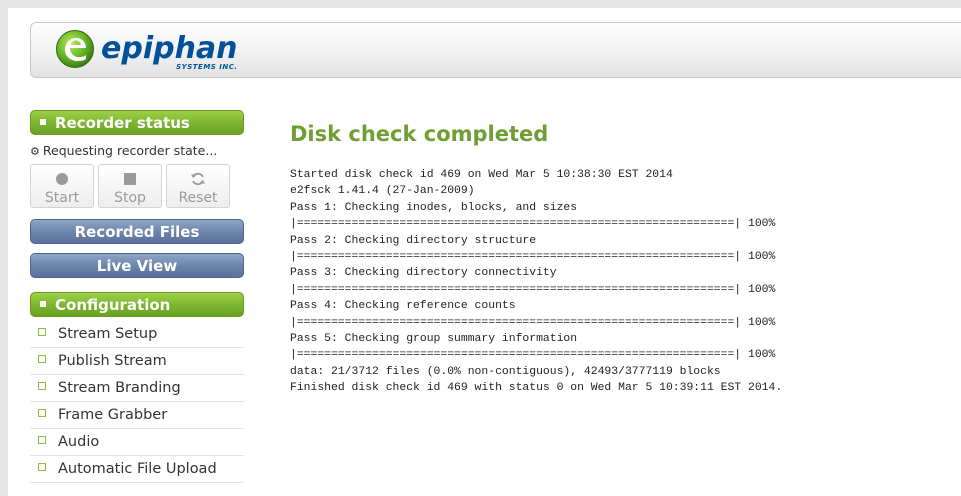 The image size is (961, 496). Describe the element at coordinates (207, 67) in the screenshot. I see `logo-subtext: SYSTEMS INC.` at that location.